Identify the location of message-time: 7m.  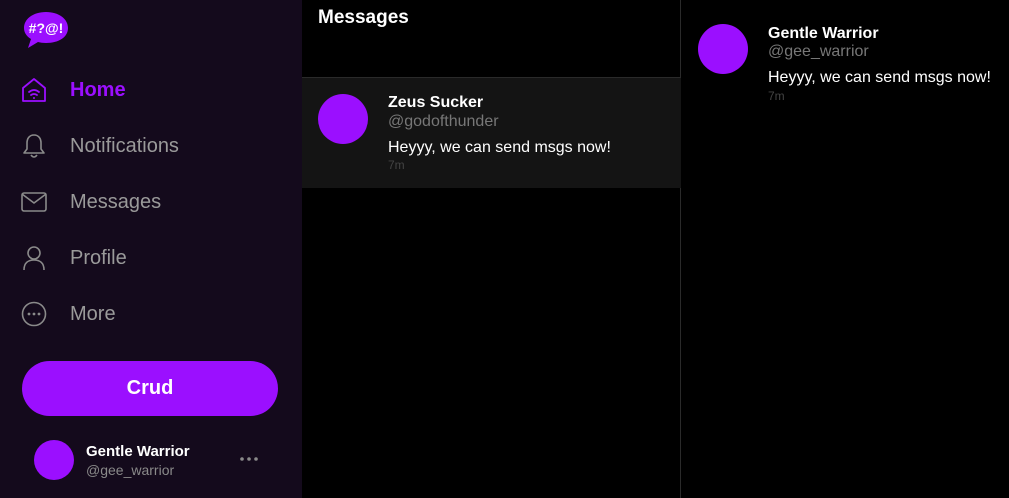
(776, 96).